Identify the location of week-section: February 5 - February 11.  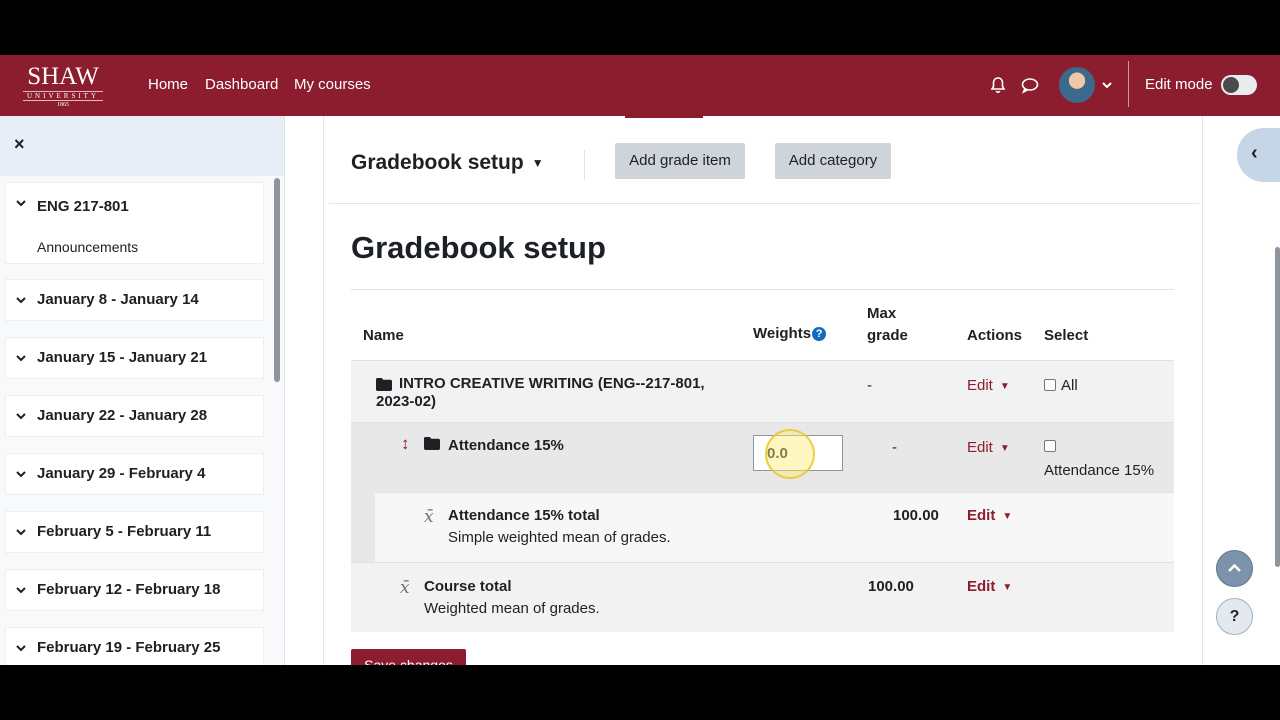
(134, 532).